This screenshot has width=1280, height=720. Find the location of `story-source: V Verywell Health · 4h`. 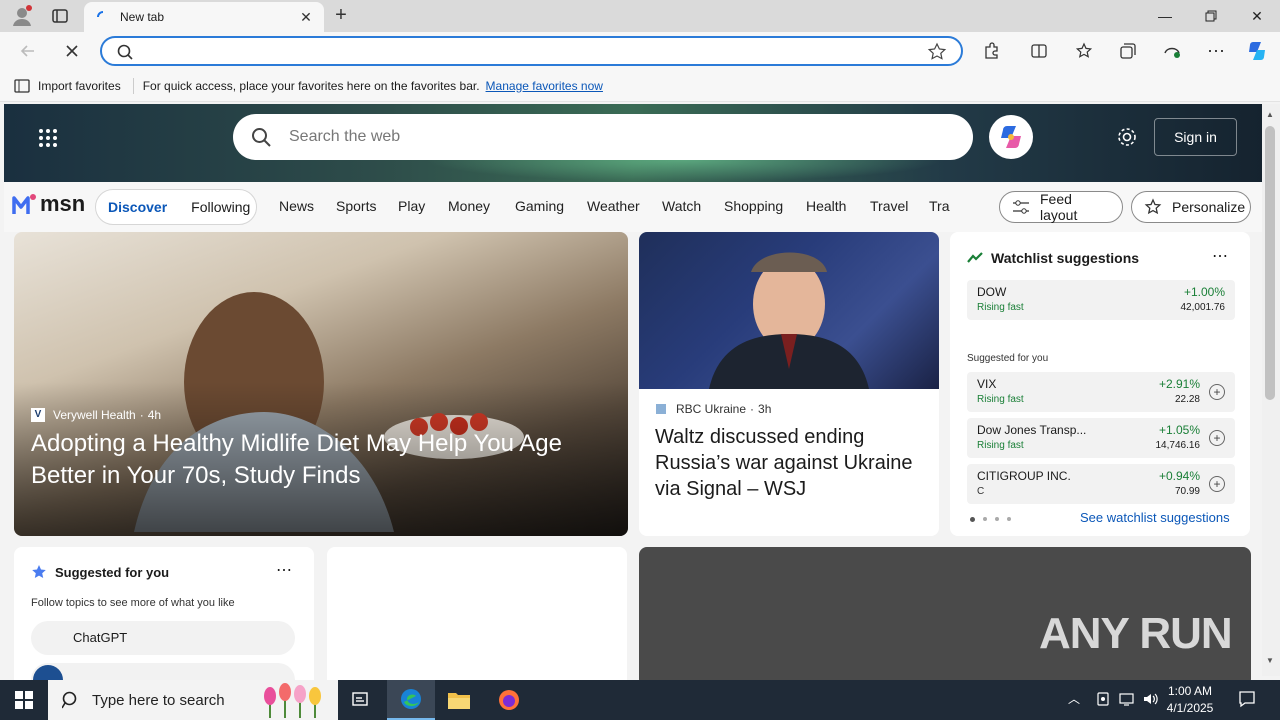

story-source: V Verywell Health · 4h is located at coordinates (96, 415).